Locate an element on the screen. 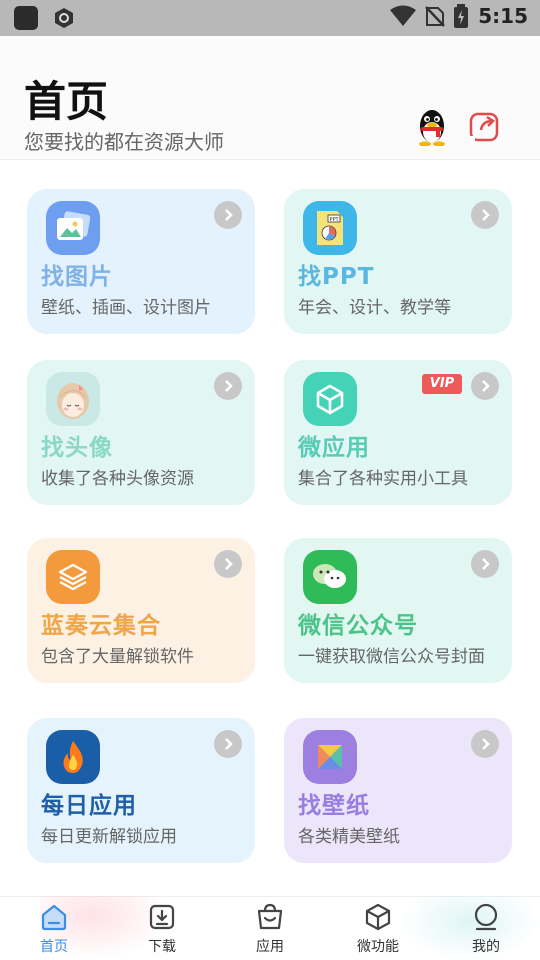  card-description: 收集了各种头像资源 is located at coordinates (117, 479).